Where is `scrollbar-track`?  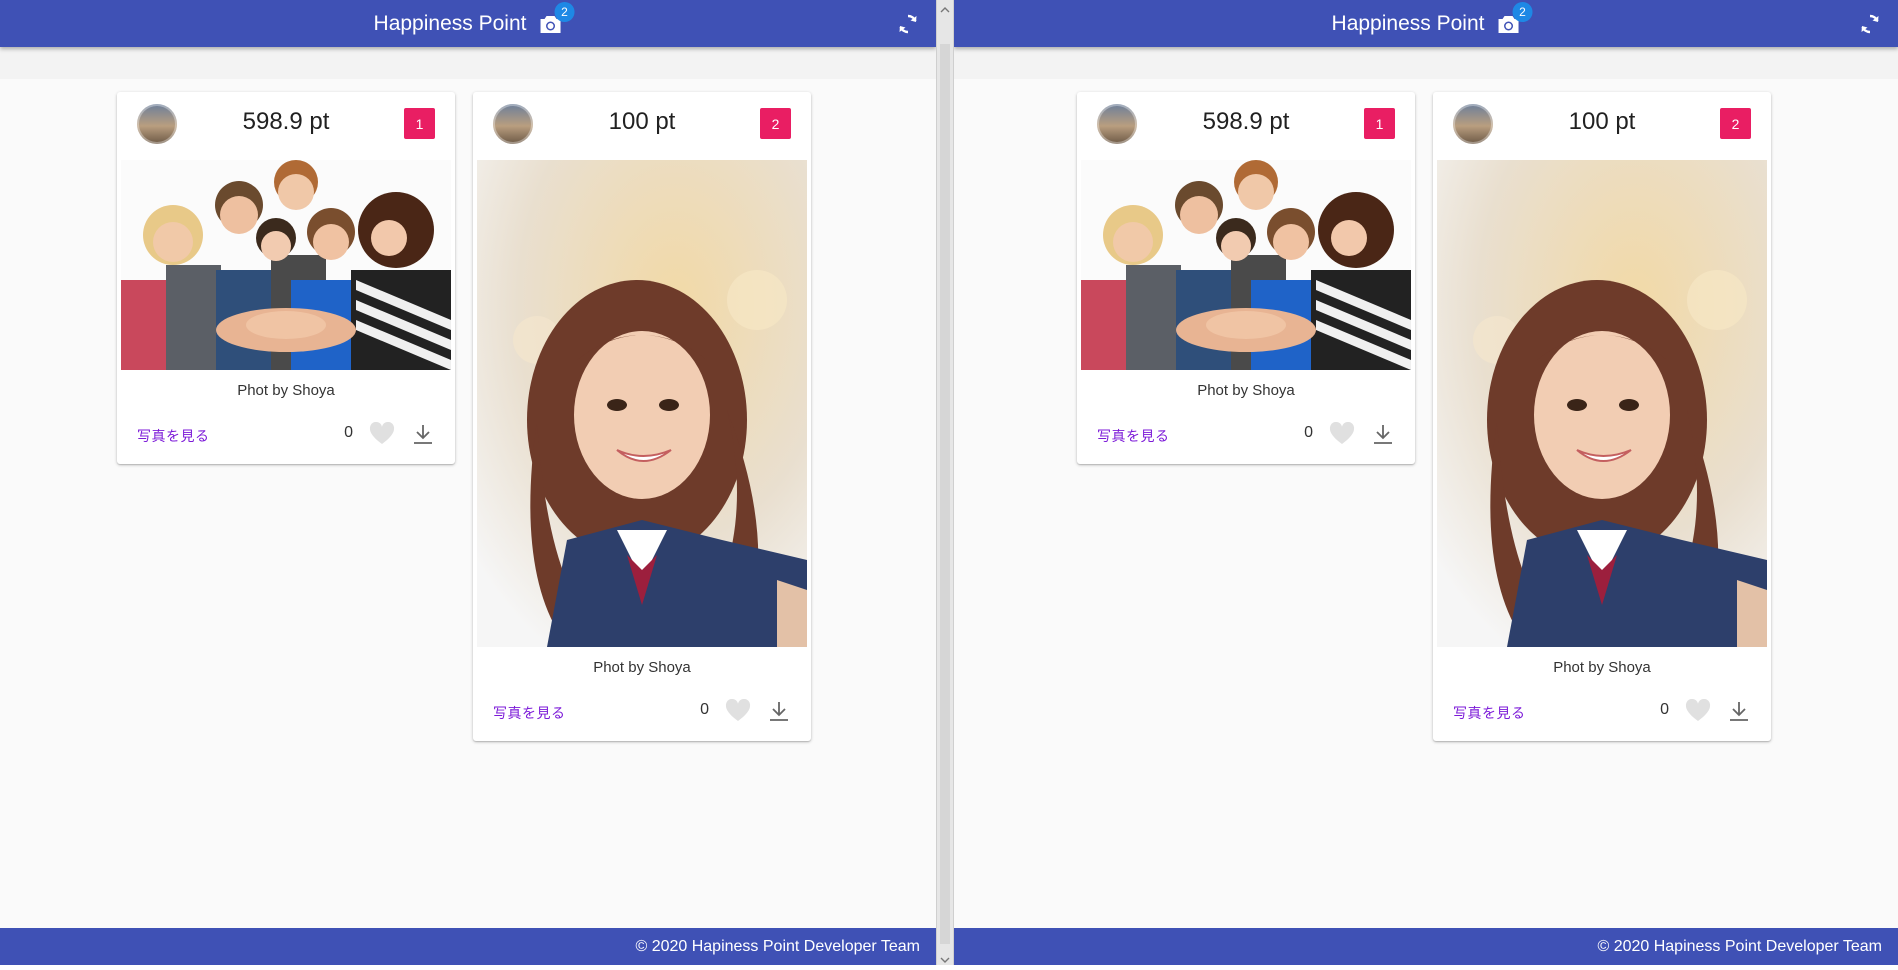 scrollbar-track is located at coordinates (945, 494).